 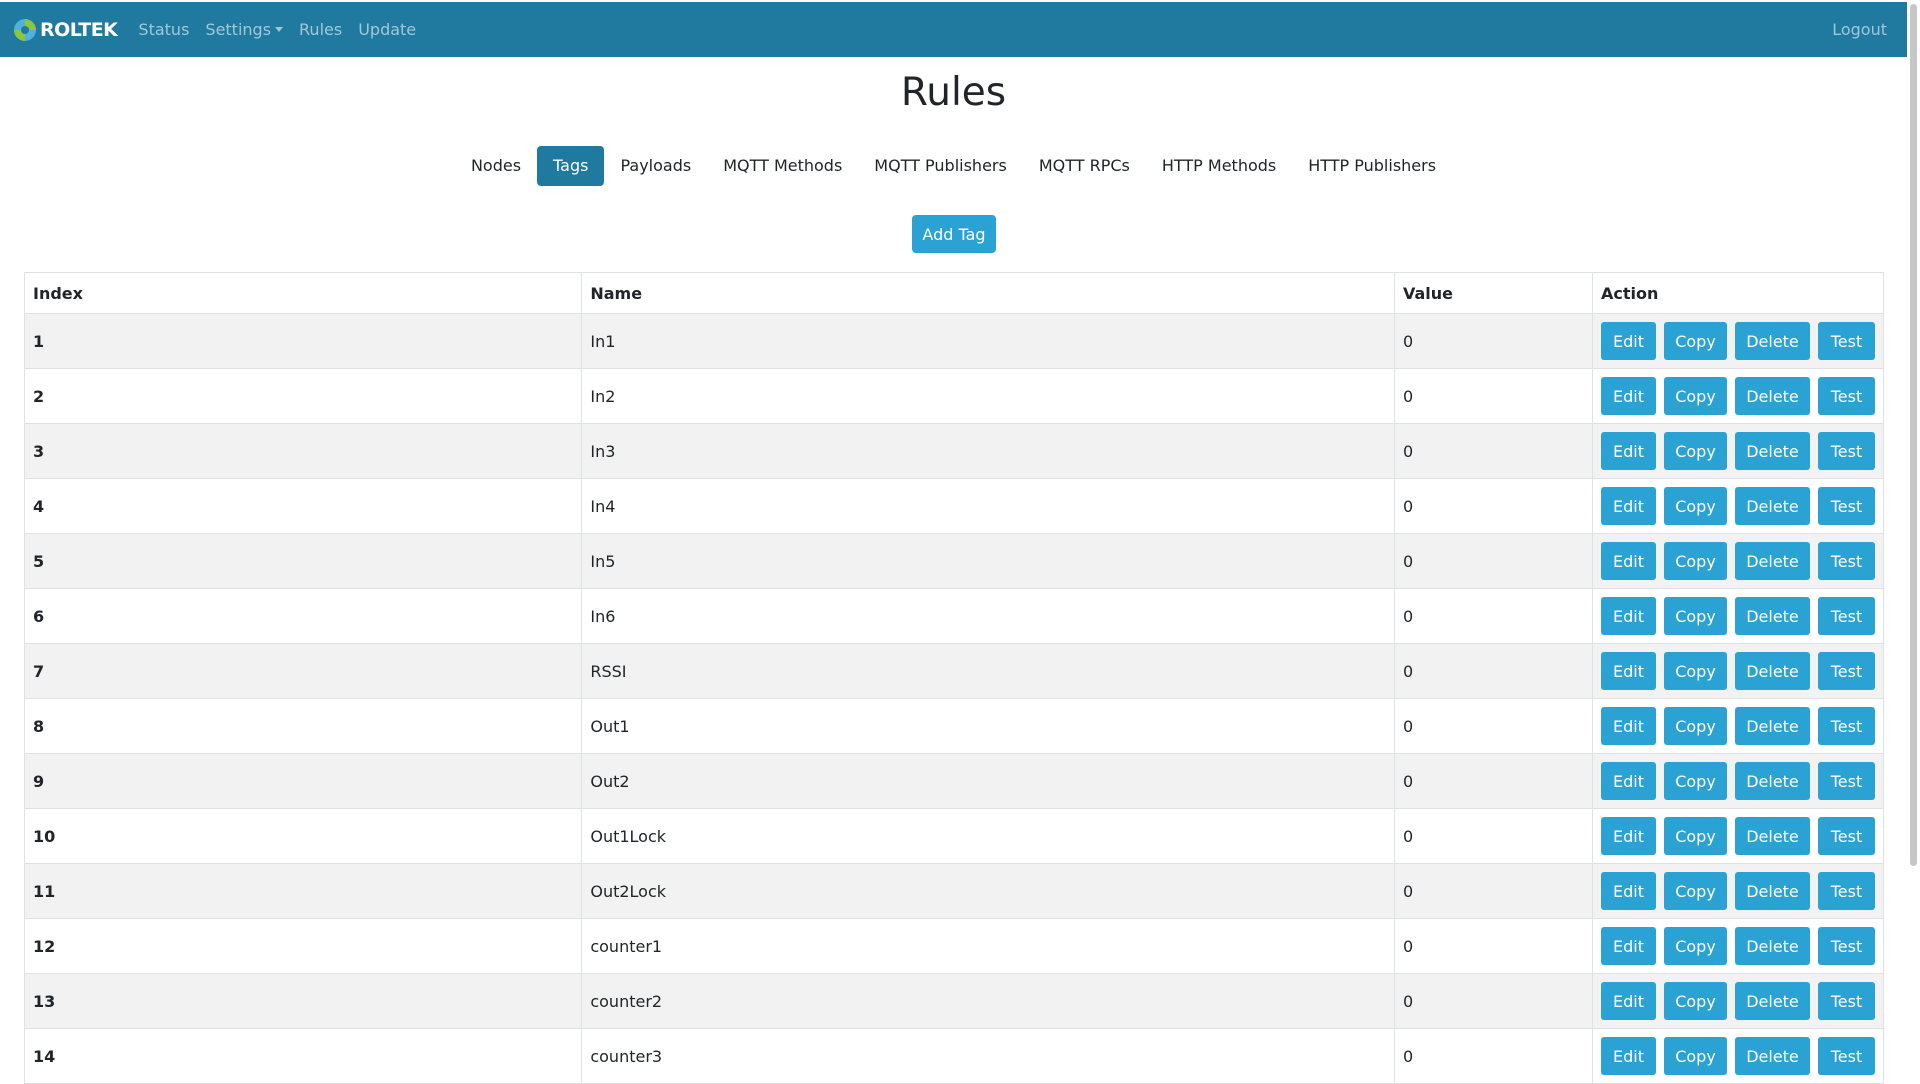 What do you see at coordinates (571, 166) in the screenshot?
I see `tab-tags: Tags` at bounding box center [571, 166].